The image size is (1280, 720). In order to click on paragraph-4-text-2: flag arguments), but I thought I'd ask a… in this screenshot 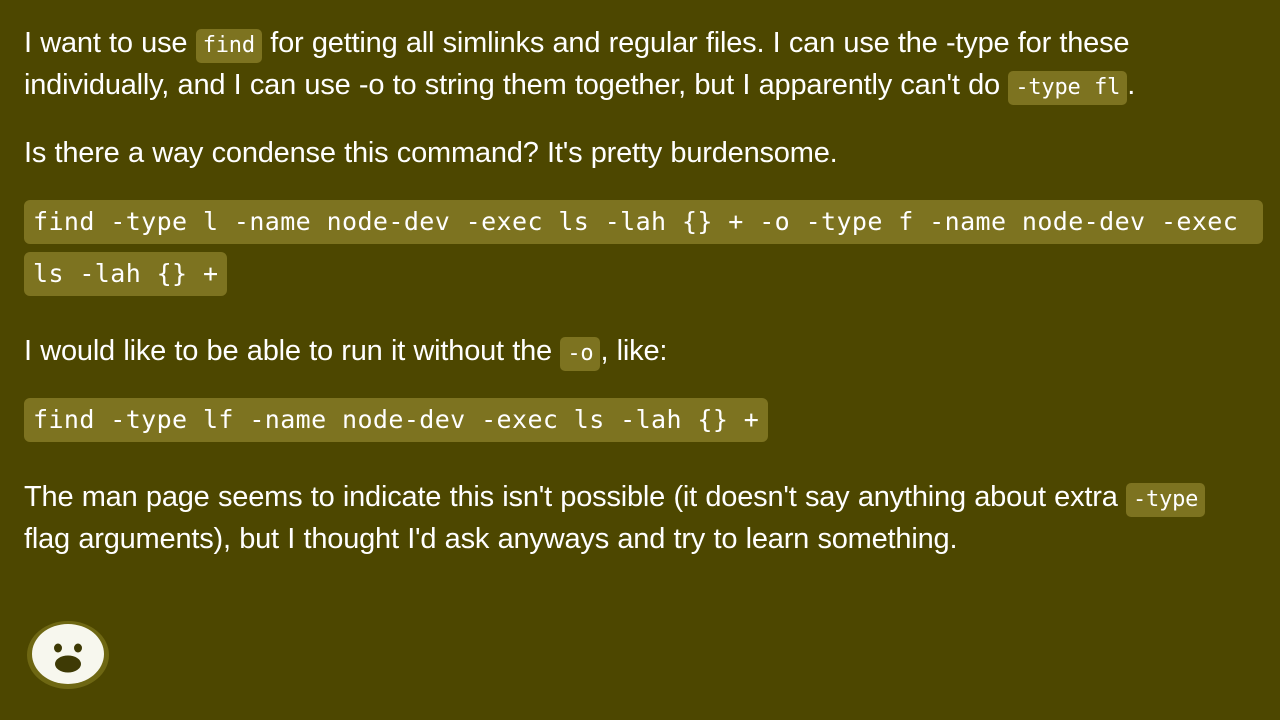, I will do `click(491, 539)`.